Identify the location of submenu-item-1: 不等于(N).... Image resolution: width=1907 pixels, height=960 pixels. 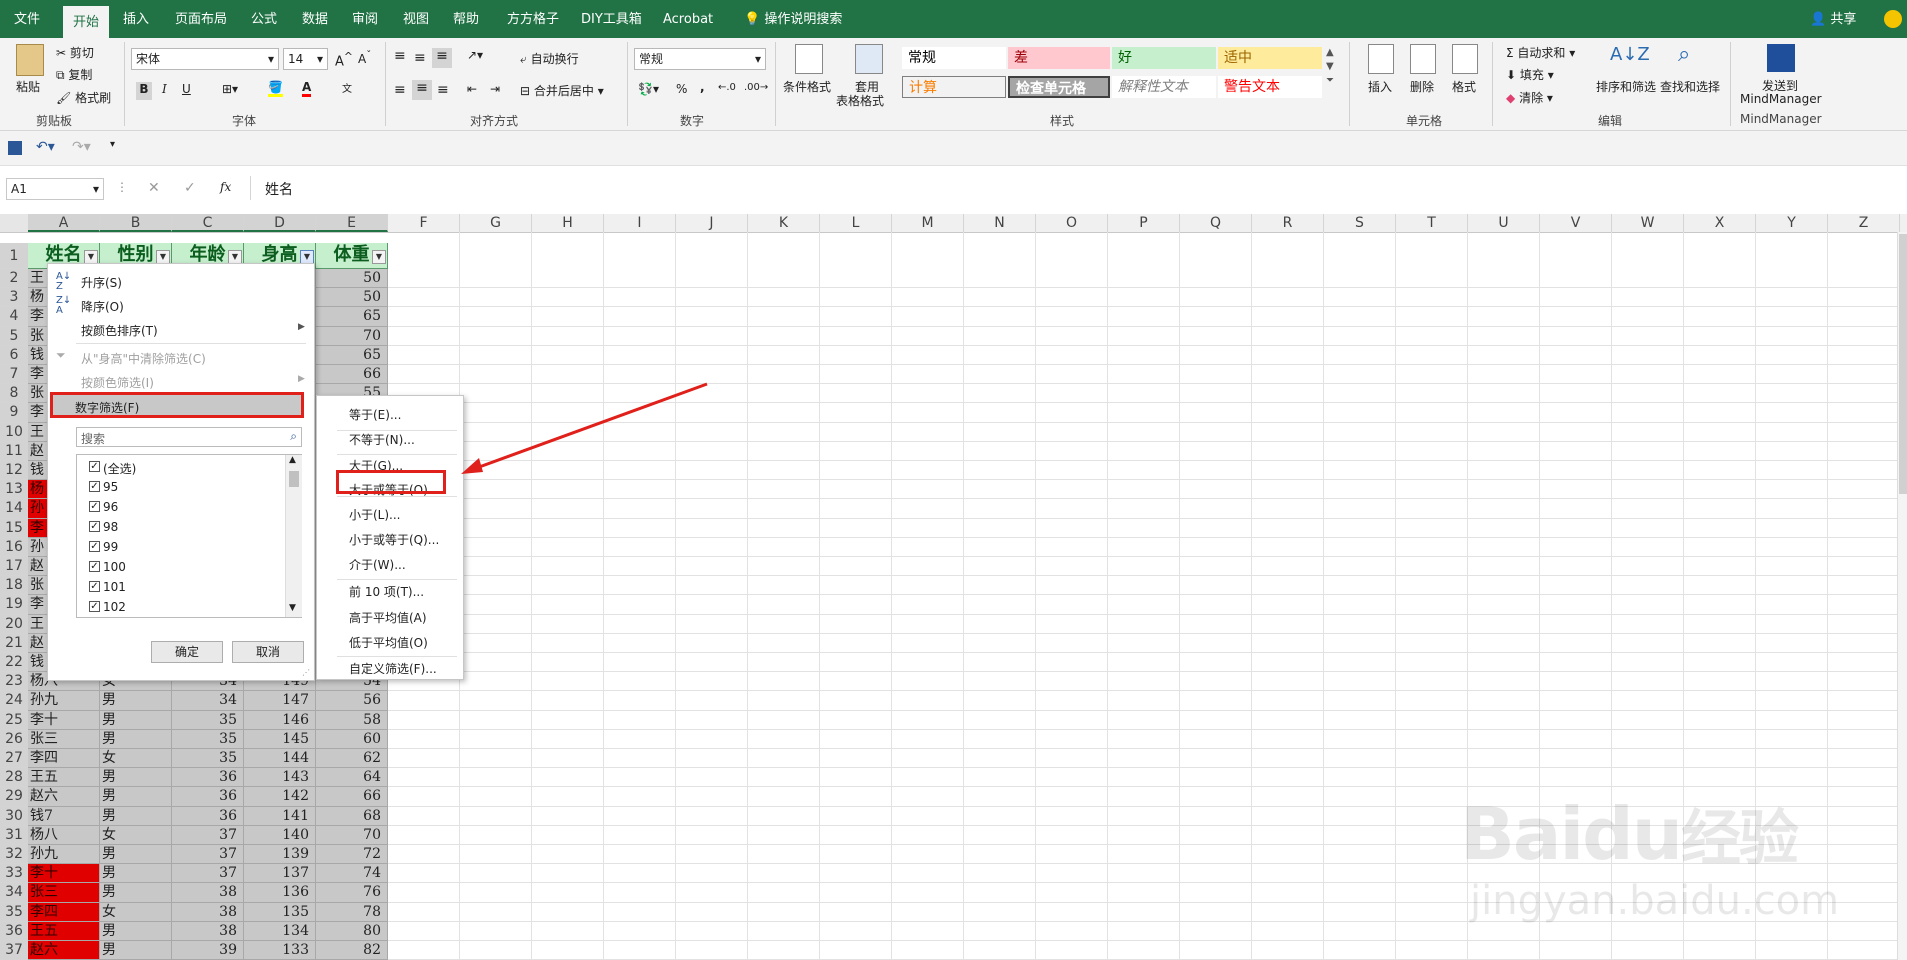
(382, 439).